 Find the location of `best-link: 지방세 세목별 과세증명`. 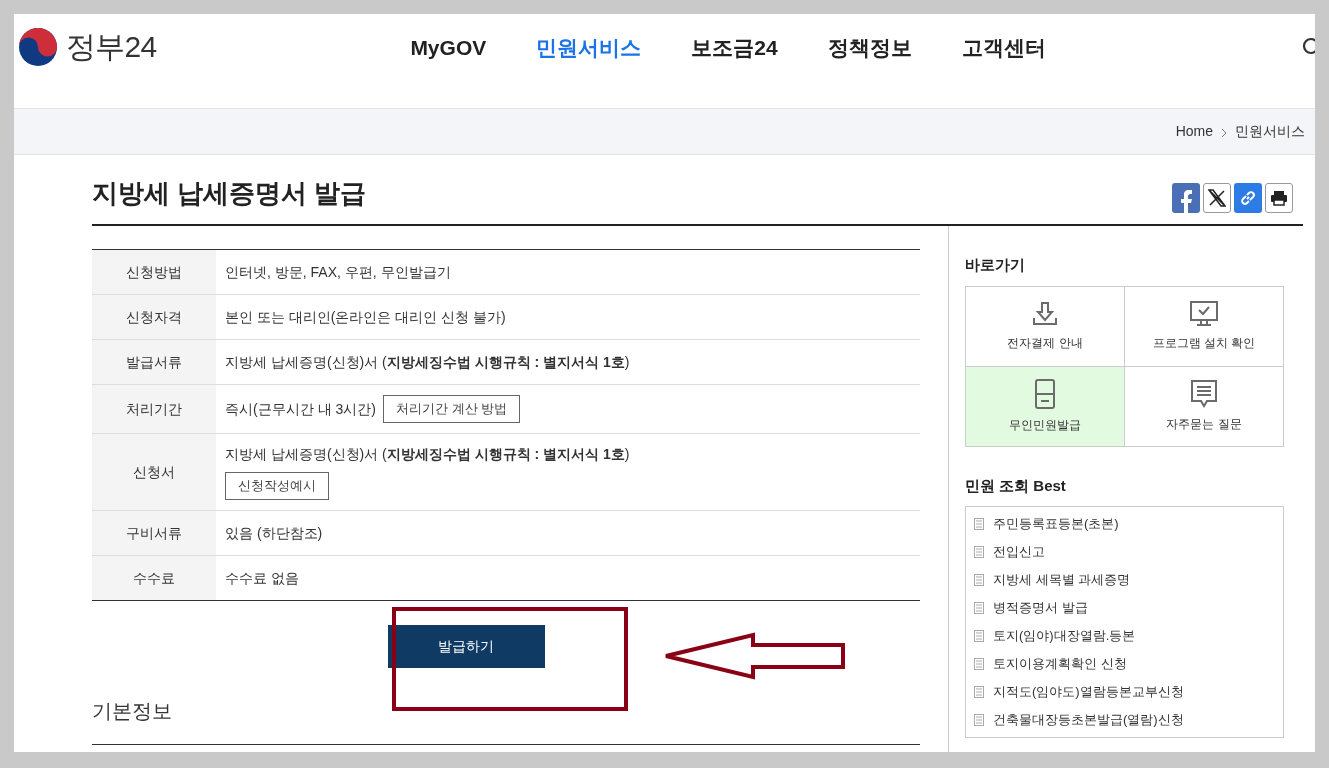

best-link: 지방세 세목별 과세증명 is located at coordinates (1062, 580).